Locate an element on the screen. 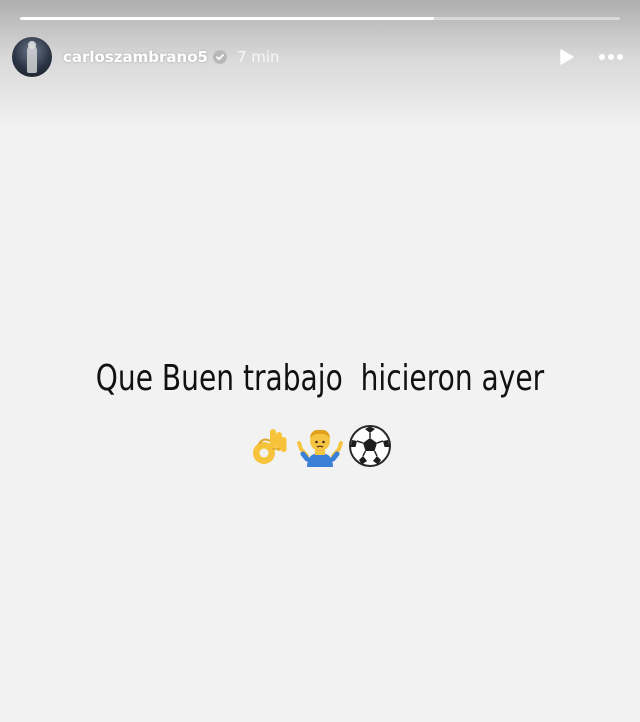 Image resolution: width=640 pixels, height=722 pixels. play-icon is located at coordinates (567, 57).